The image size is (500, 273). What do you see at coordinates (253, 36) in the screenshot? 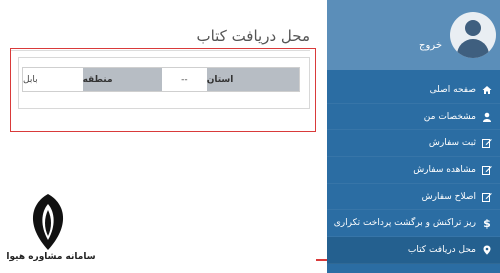
I see `page-title: محل دریافت کتاب` at bounding box center [253, 36].